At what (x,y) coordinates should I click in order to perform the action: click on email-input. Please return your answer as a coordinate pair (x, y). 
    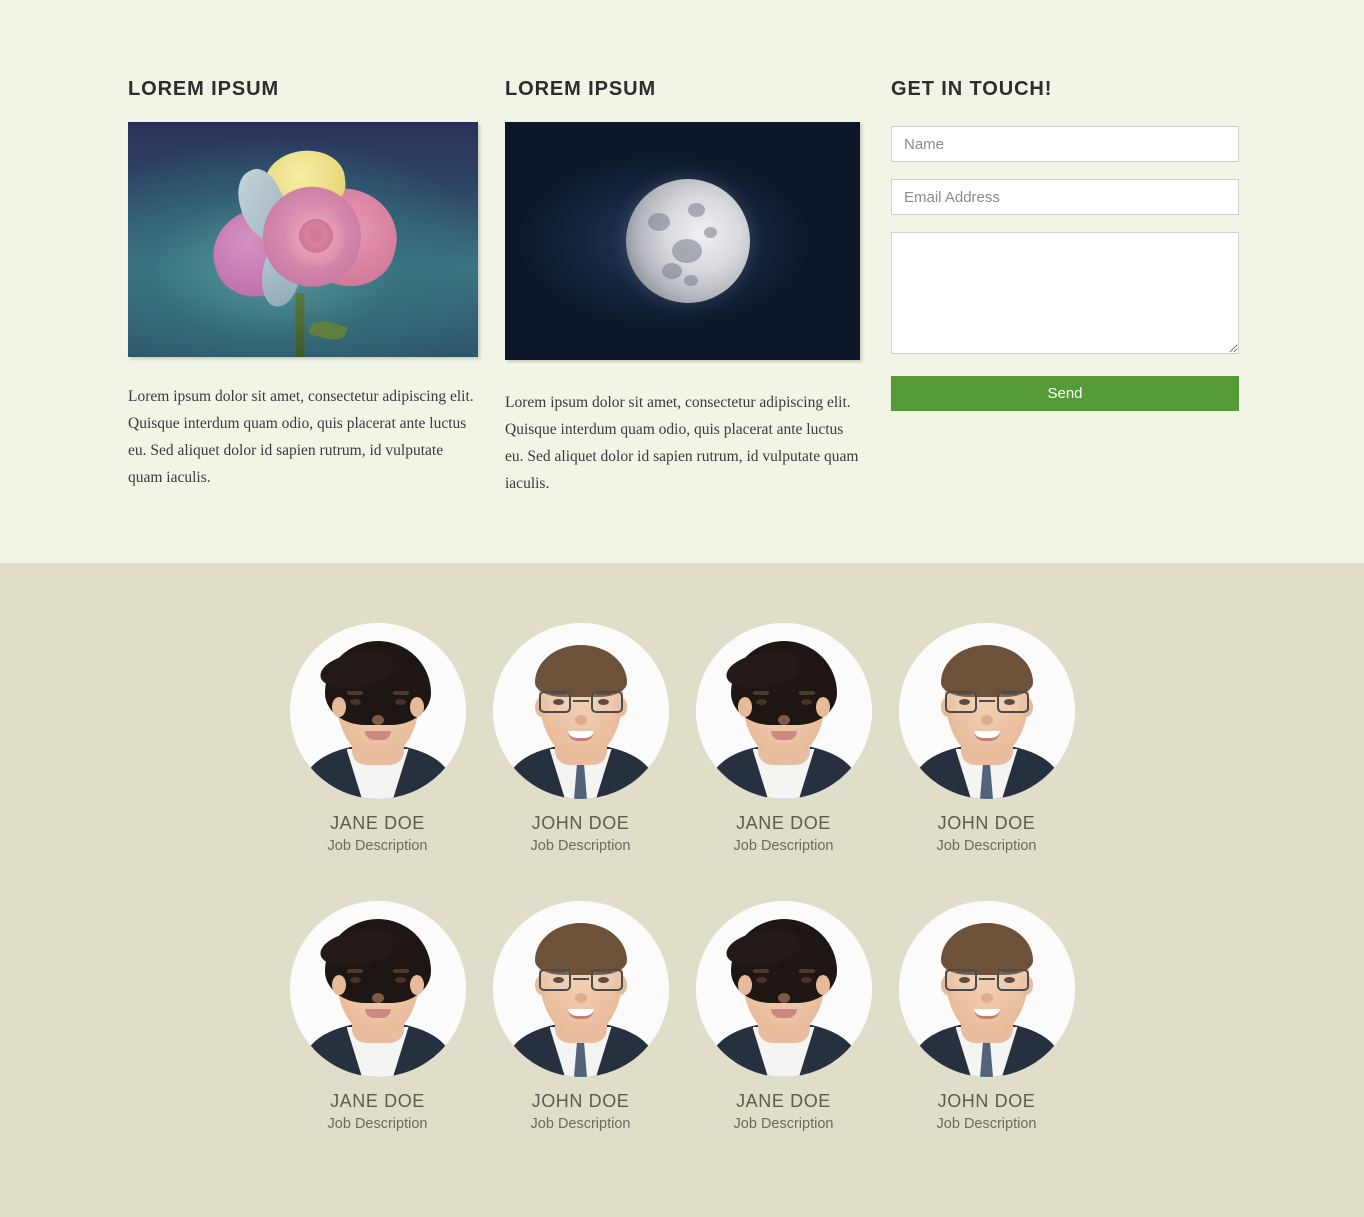
    Looking at the image, I should click on (1065, 197).